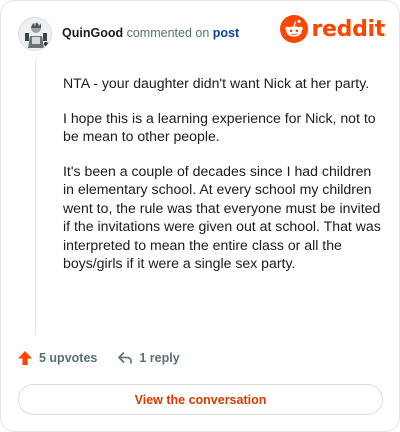 This screenshot has height=432, width=400. Describe the element at coordinates (68, 358) in the screenshot. I see `upvotes-count: 5 upvotes` at that location.